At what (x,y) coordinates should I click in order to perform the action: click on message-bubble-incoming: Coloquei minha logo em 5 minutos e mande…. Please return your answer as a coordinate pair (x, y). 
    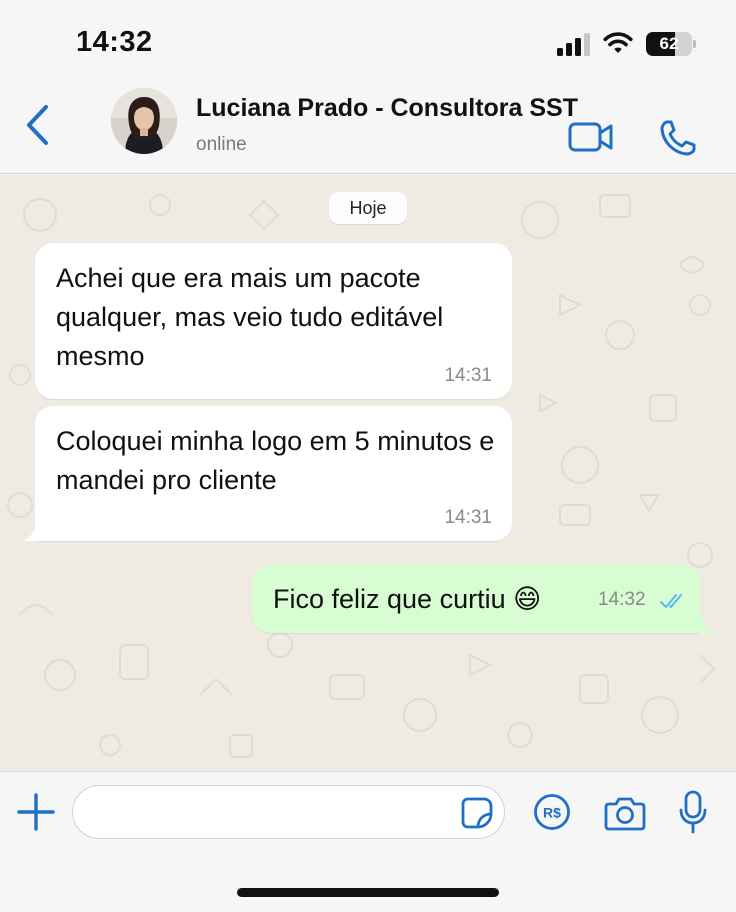
    Looking at the image, I should click on (273, 473).